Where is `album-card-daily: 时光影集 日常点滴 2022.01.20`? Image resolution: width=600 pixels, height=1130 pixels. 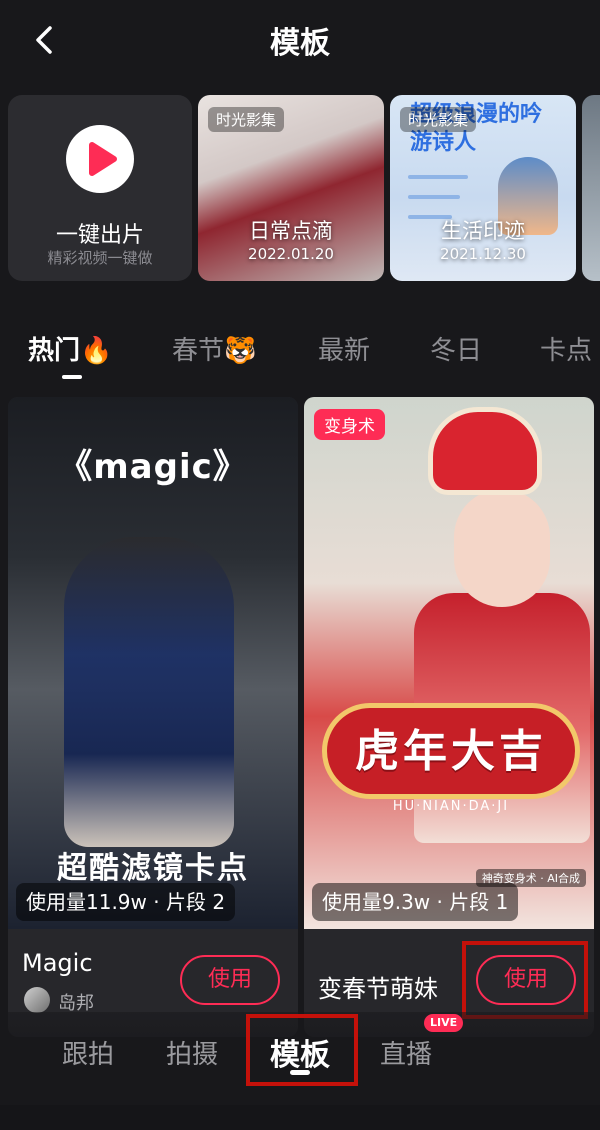
album-card-daily: 时光影集 日常点滴 2022.01.20 is located at coordinates (291, 188).